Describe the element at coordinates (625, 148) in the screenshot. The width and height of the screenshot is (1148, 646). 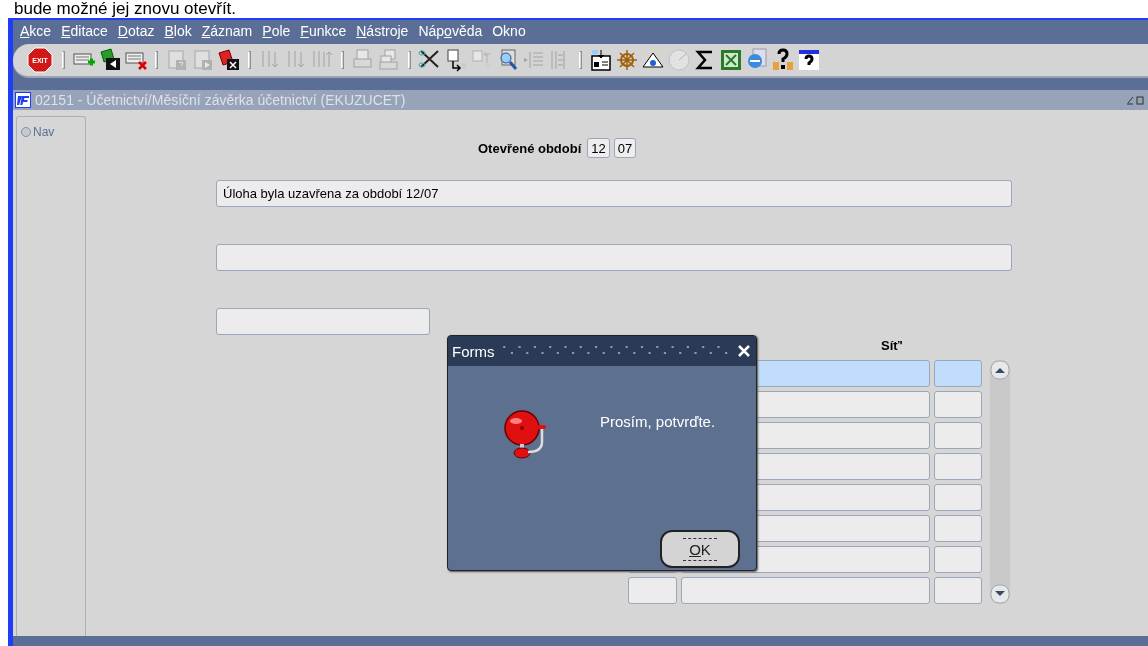
I see `year-field: 07` at that location.